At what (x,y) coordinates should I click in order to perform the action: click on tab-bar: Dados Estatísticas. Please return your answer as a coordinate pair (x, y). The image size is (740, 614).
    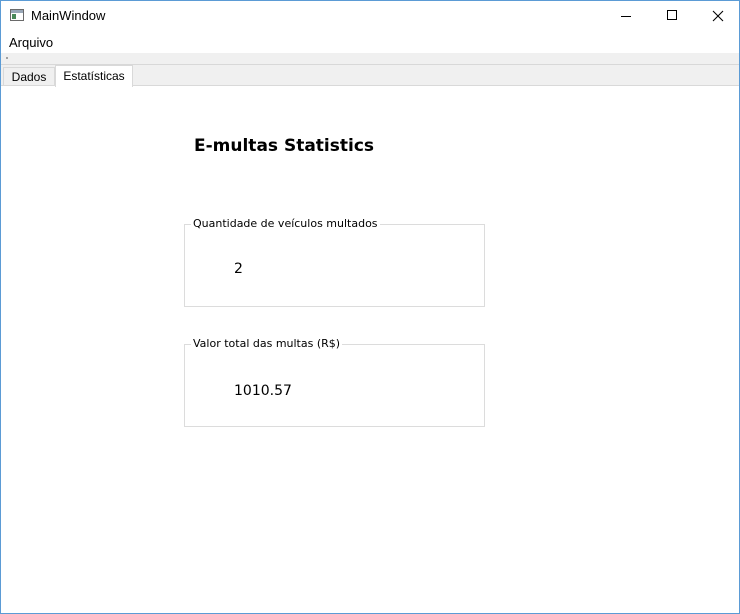
    Looking at the image, I should click on (370, 76).